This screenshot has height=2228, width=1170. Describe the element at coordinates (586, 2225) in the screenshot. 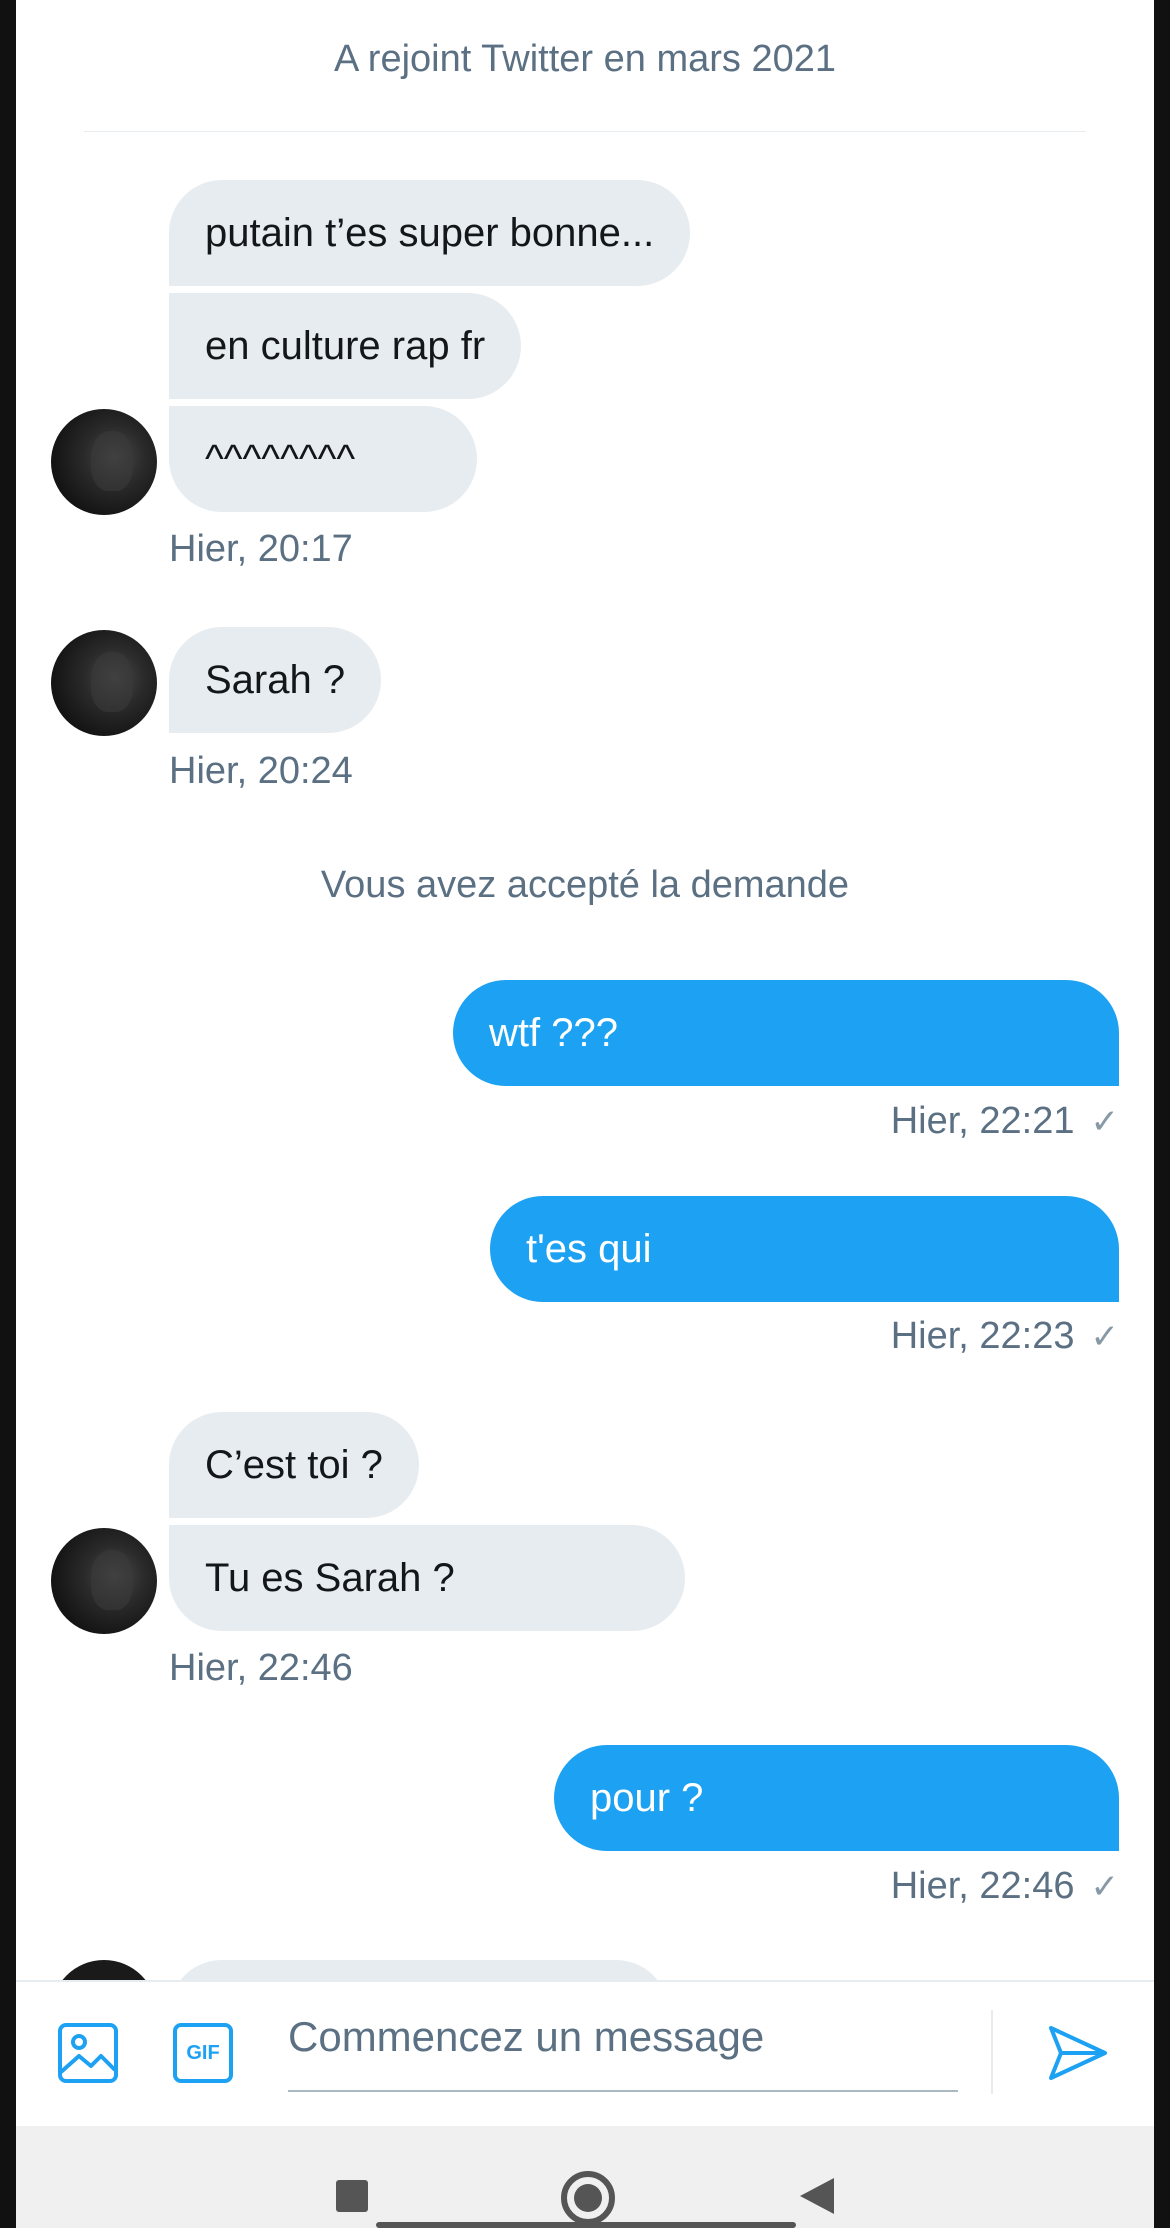

I see `gesture-handle` at that location.